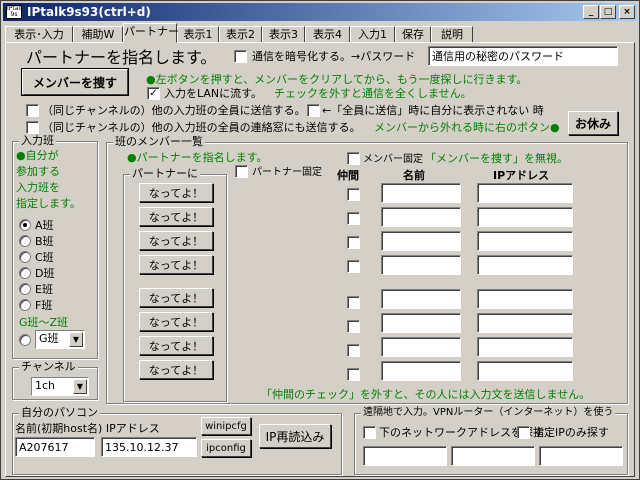 The width and height of the screenshot is (640, 480). What do you see at coordinates (87, 428) in the screenshot?
I see `my-pc-desc: 名前(初期host名) IPアドレス` at bounding box center [87, 428].